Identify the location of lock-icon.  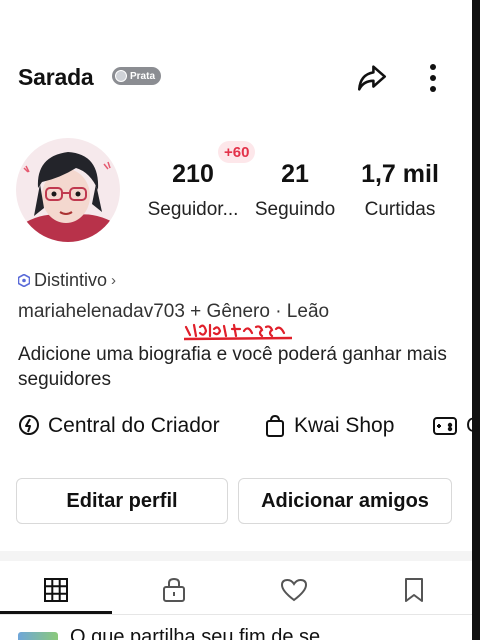
(174, 589).